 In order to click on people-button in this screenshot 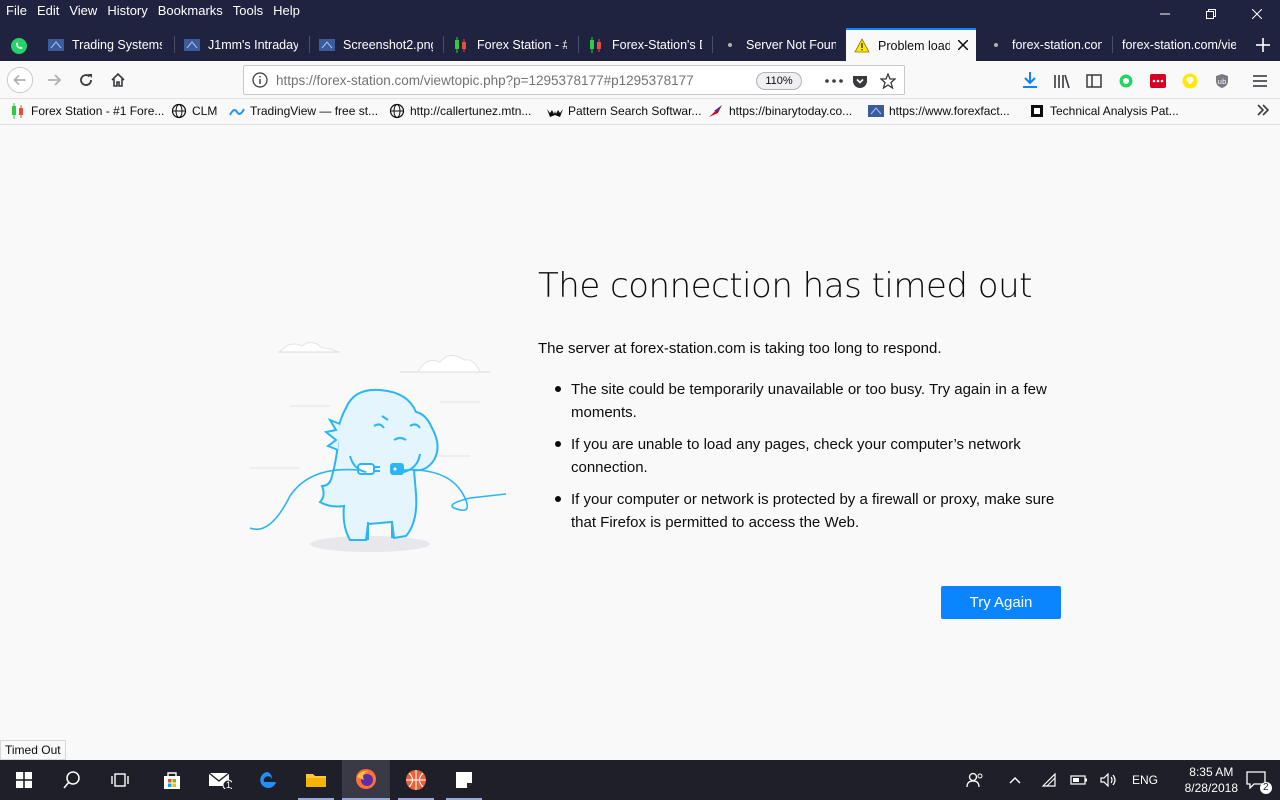, I will do `click(975, 780)`.